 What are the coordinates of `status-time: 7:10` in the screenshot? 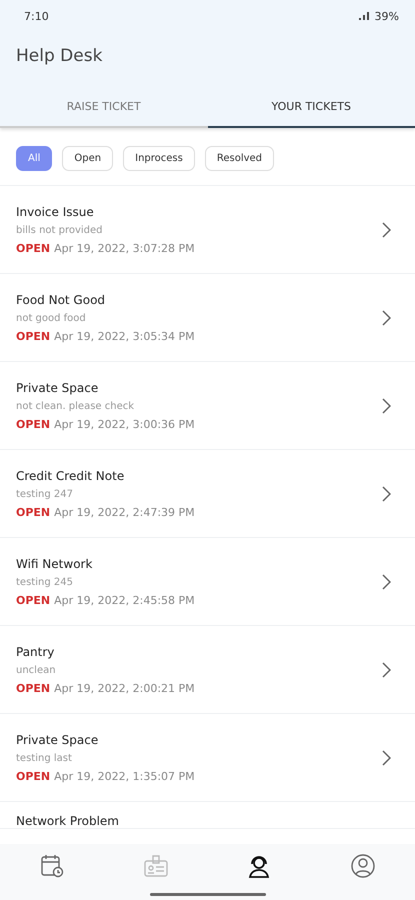 It's located at (36, 16).